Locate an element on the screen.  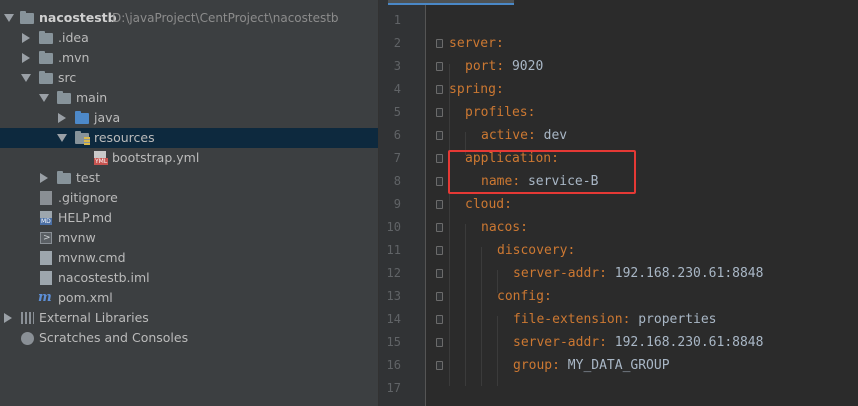
yaml-value: properties is located at coordinates (673, 319).